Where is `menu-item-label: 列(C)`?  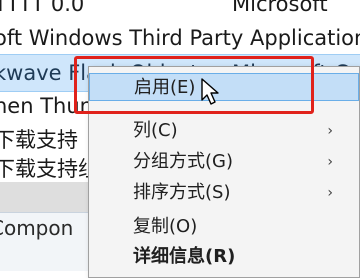 menu-item-label: 列(C) is located at coordinates (155, 130).